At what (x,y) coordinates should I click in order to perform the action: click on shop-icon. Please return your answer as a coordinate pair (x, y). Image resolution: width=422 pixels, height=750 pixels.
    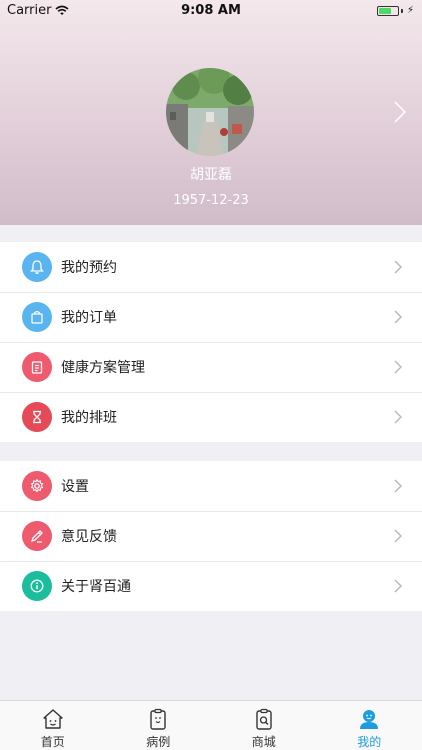
    Looking at the image, I should click on (264, 719).